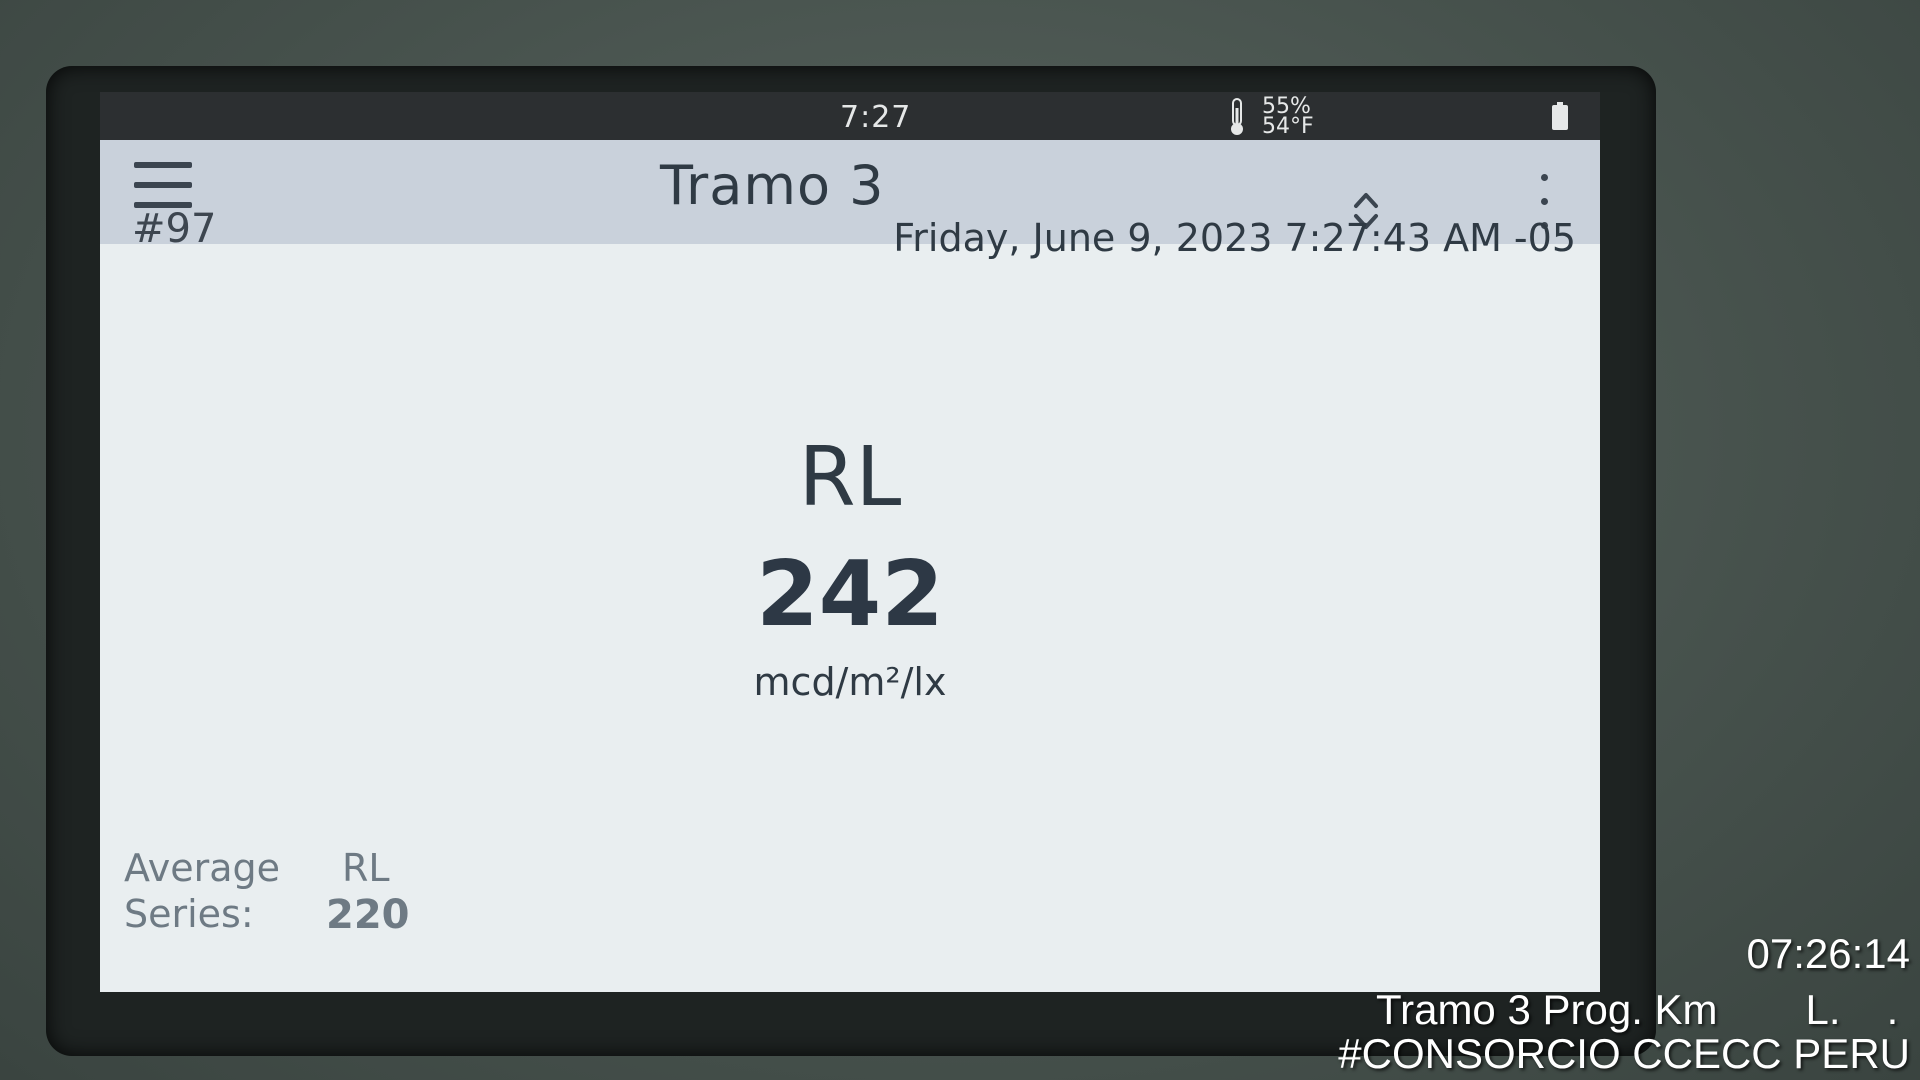 This screenshot has width=1920, height=1080. What do you see at coordinates (1560, 116) in the screenshot?
I see `battery-icon` at bounding box center [1560, 116].